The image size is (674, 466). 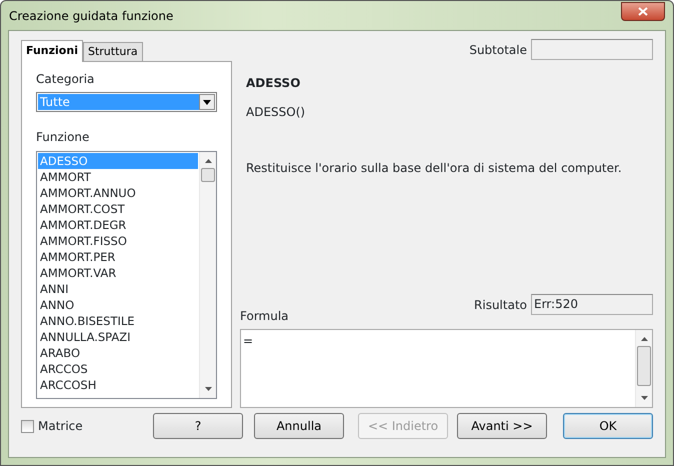 I want to click on close-icon, so click(x=643, y=11).